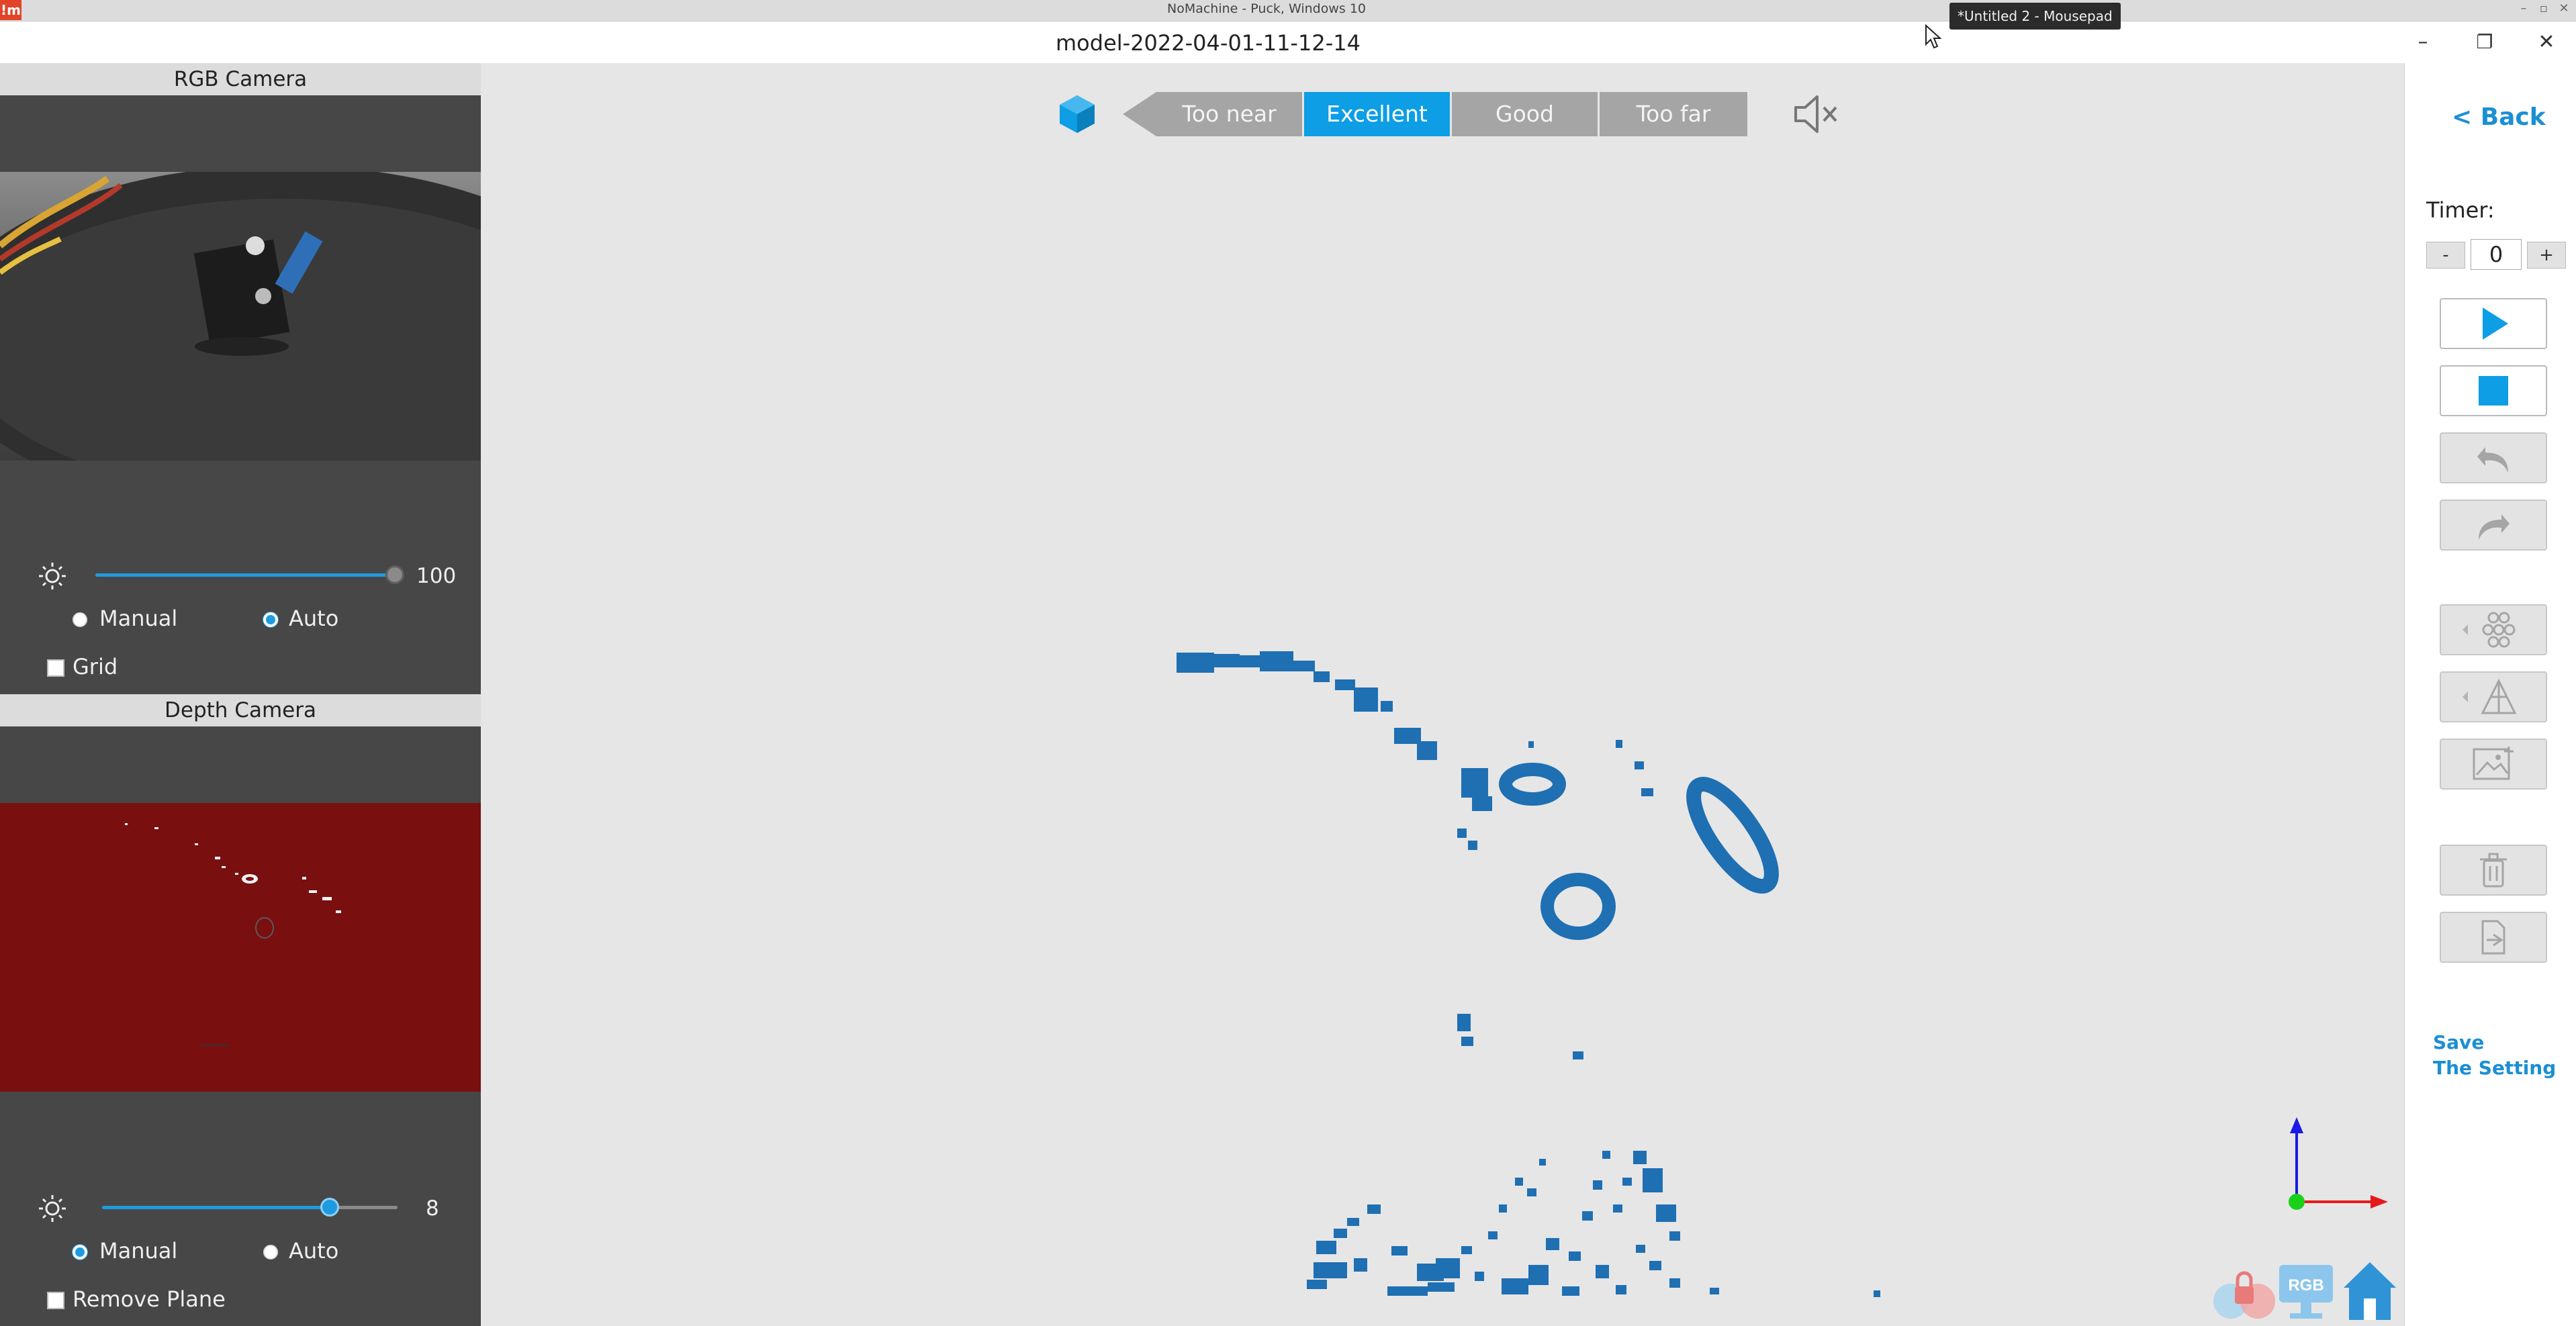 The image size is (2576, 1326). Describe the element at coordinates (55, 668) in the screenshot. I see `grid-checkbox` at that location.